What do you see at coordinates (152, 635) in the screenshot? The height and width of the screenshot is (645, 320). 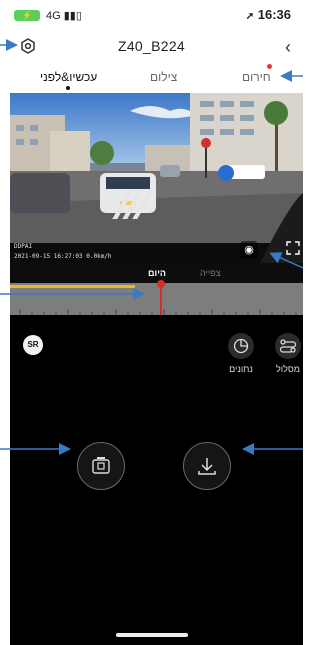 I see `home-indicator` at bounding box center [152, 635].